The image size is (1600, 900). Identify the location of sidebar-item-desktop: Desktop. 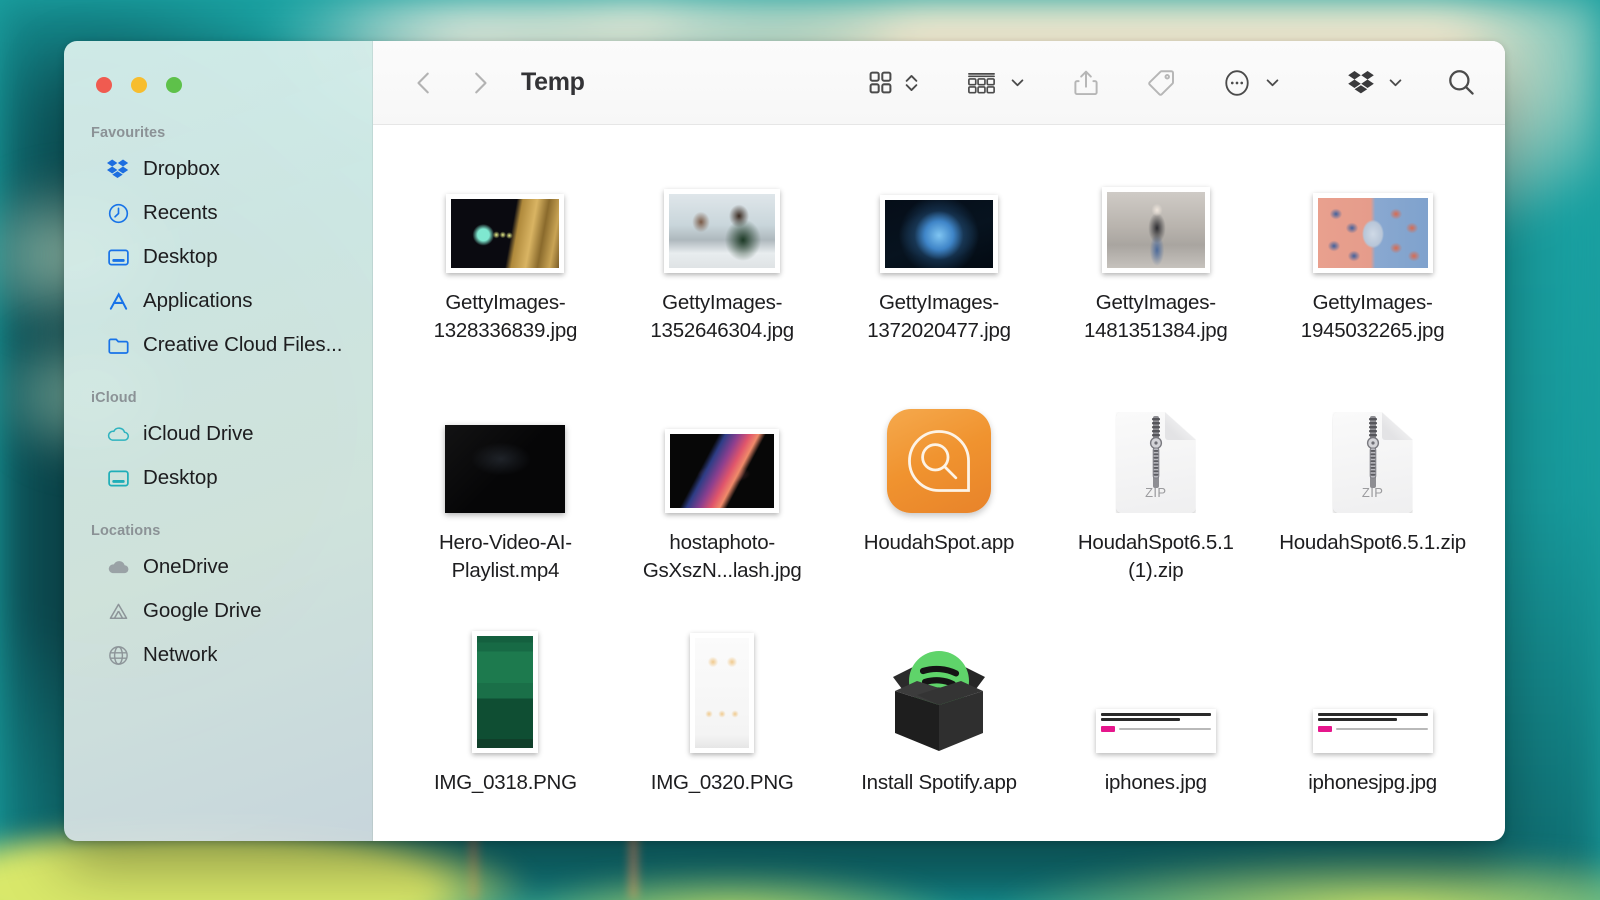
(220, 257).